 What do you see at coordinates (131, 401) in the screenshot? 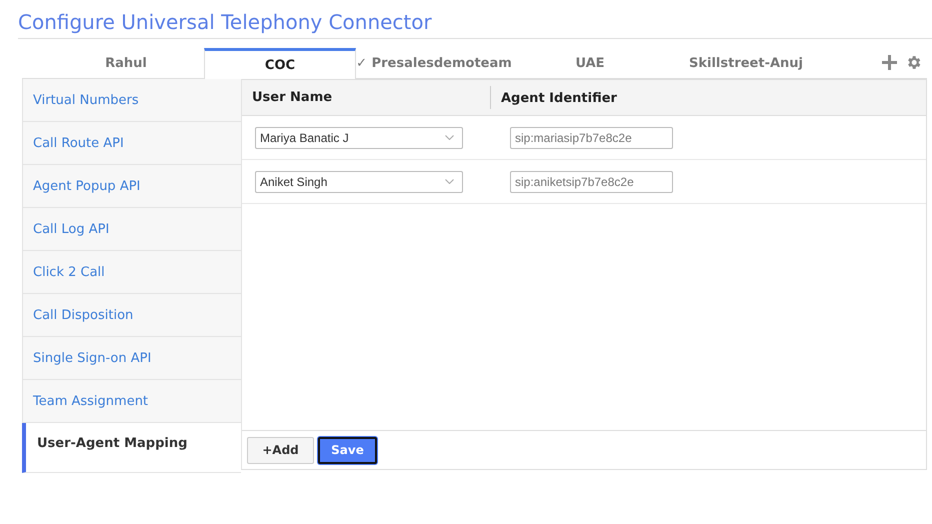
I see `sidebar-item: Team Assignment` at bounding box center [131, 401].